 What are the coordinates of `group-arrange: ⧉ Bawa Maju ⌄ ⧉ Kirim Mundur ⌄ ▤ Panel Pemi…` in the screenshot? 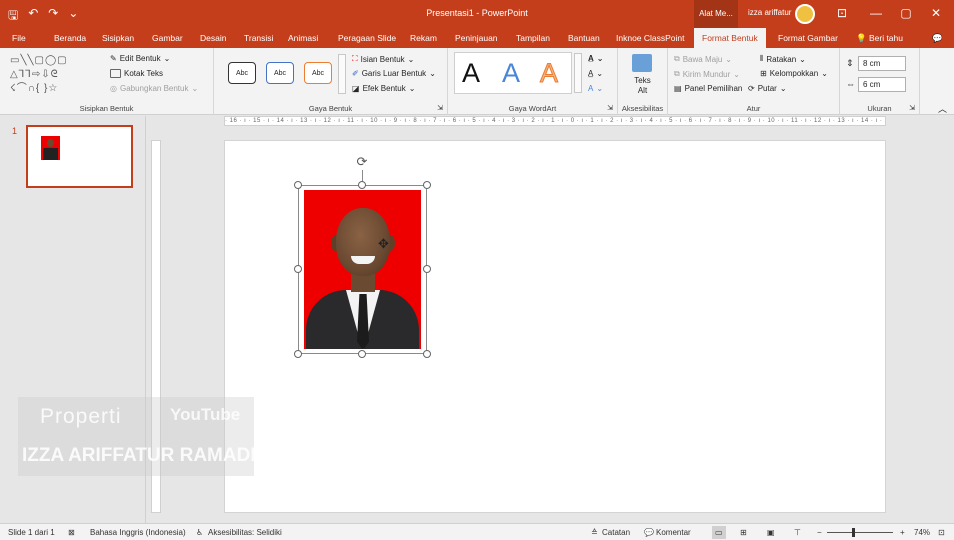 It's located at (754, 81).